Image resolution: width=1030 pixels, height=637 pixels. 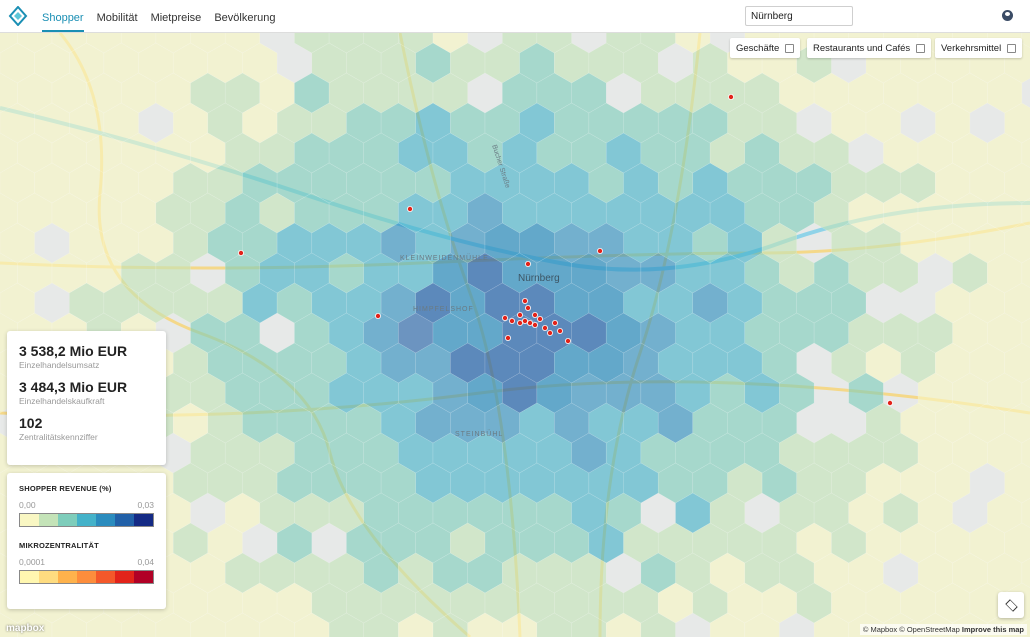 What do you see at coordinates (73, 351) in the screenshot?
I see `kpi-value-retail-revenue: 3 538,2 Mio EUR` at bounding box center [73, 351].